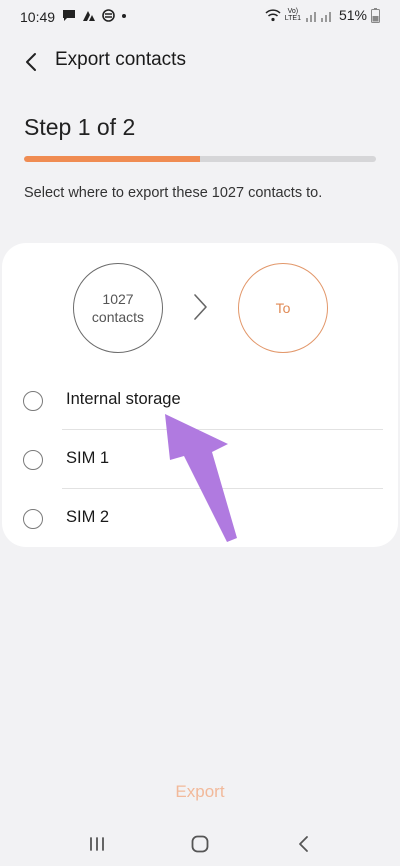 This screenshot has width=400, height=866. What do you see at coordinates (97, 844) in the screenshot?
I see `recent-apps-icon` at bounding box center [97, 844].